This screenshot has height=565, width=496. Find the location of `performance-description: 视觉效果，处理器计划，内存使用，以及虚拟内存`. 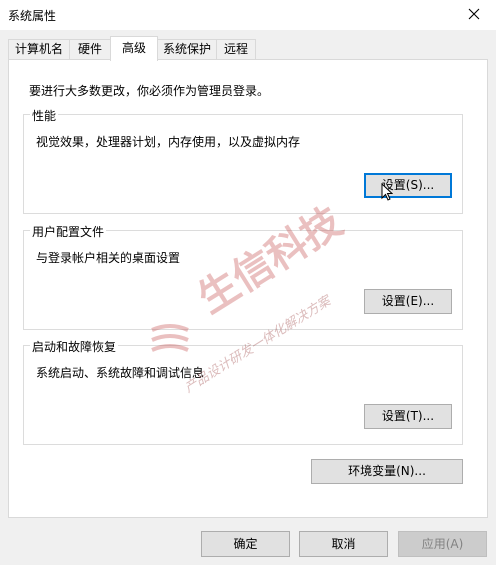

performance-description: 视觉效果，处理器计划，内存使用，以及虚拟内存 is located at coordinates (168, 142).